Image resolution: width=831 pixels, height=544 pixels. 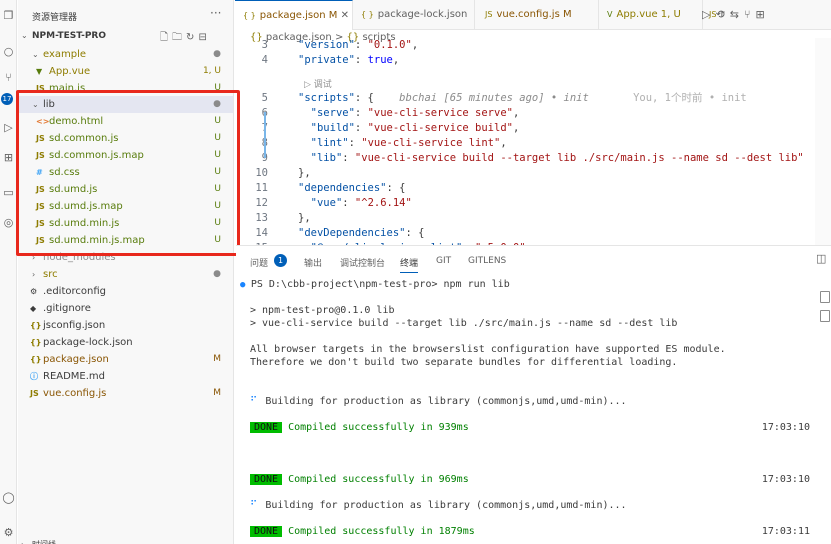 What do you see at coordinates (125, 540) in the screenshot?
I see `timeline-section: › 时间线` at bounding box center [125, 540].